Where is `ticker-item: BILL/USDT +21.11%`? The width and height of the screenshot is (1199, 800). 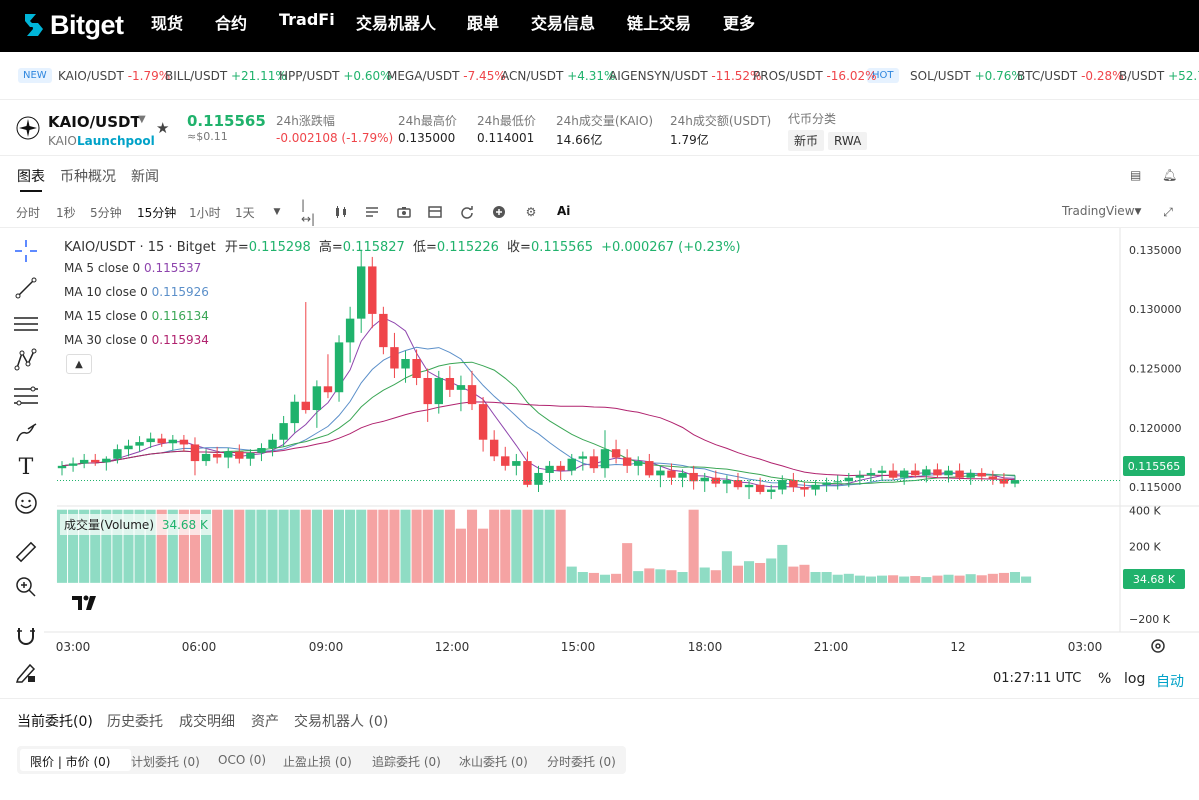
ticker-item: BILL/USDT +21.11% is located at coordinates (226, 76).